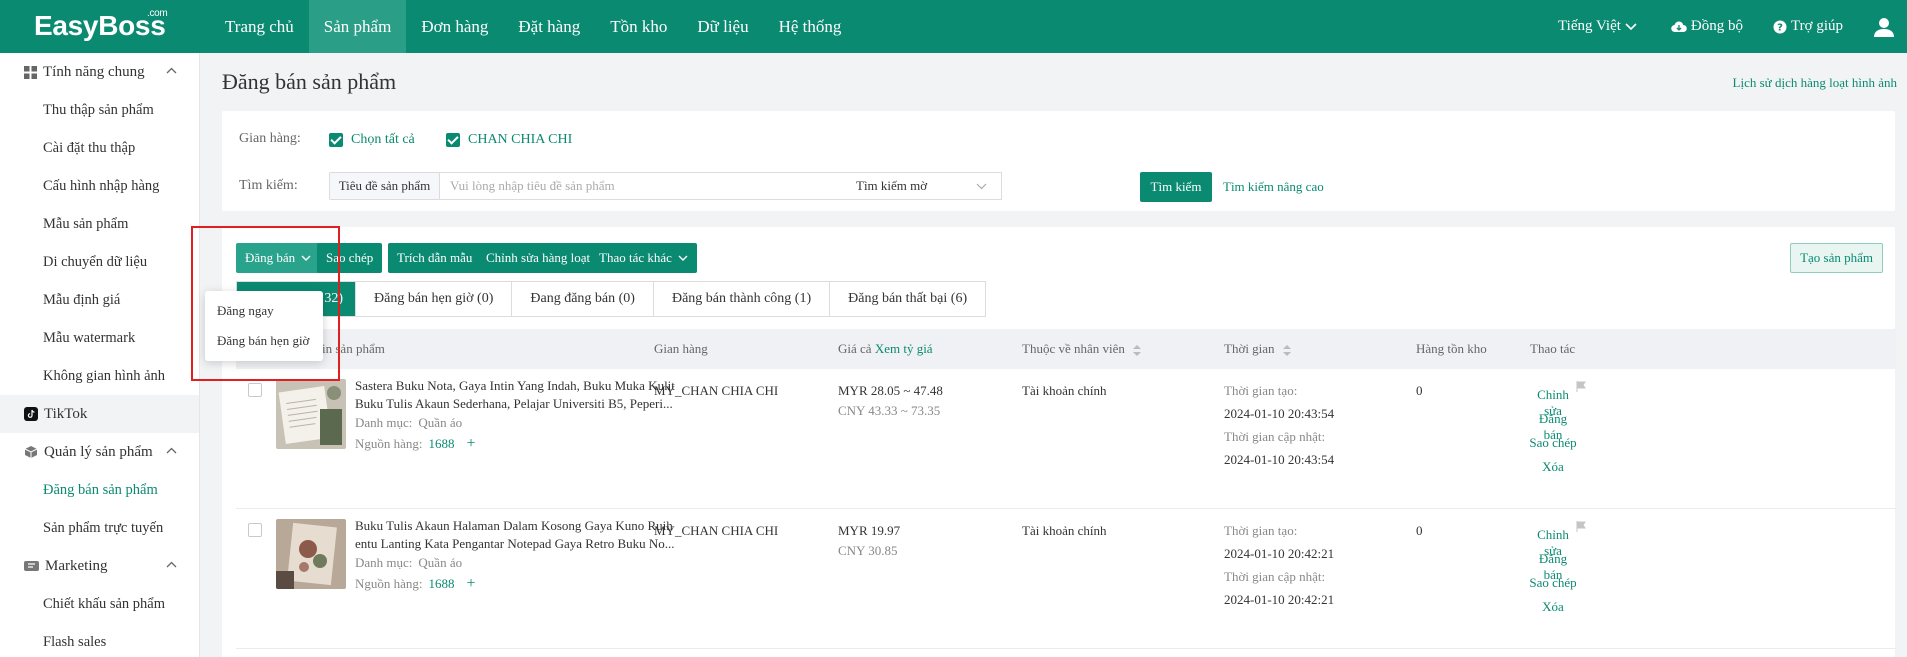 This screenshot has width=1907, height=657. What do you see at coordinates (908, 299) in the screenshot?
I see `tab-failed: Đăng bán thất bại (6)` at bounding box center [908, 299].